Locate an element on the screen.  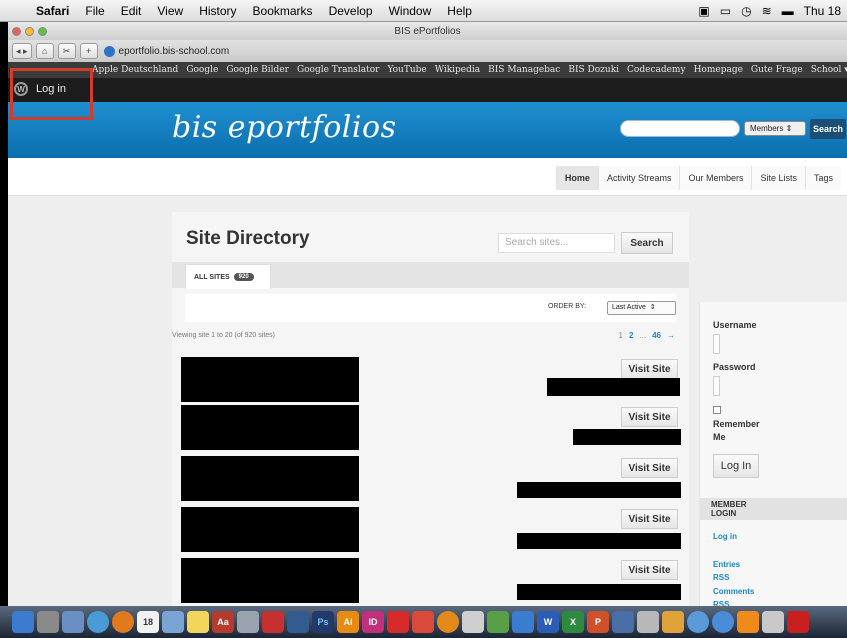
system-prefs-icon is located at coordinates (48, 622).